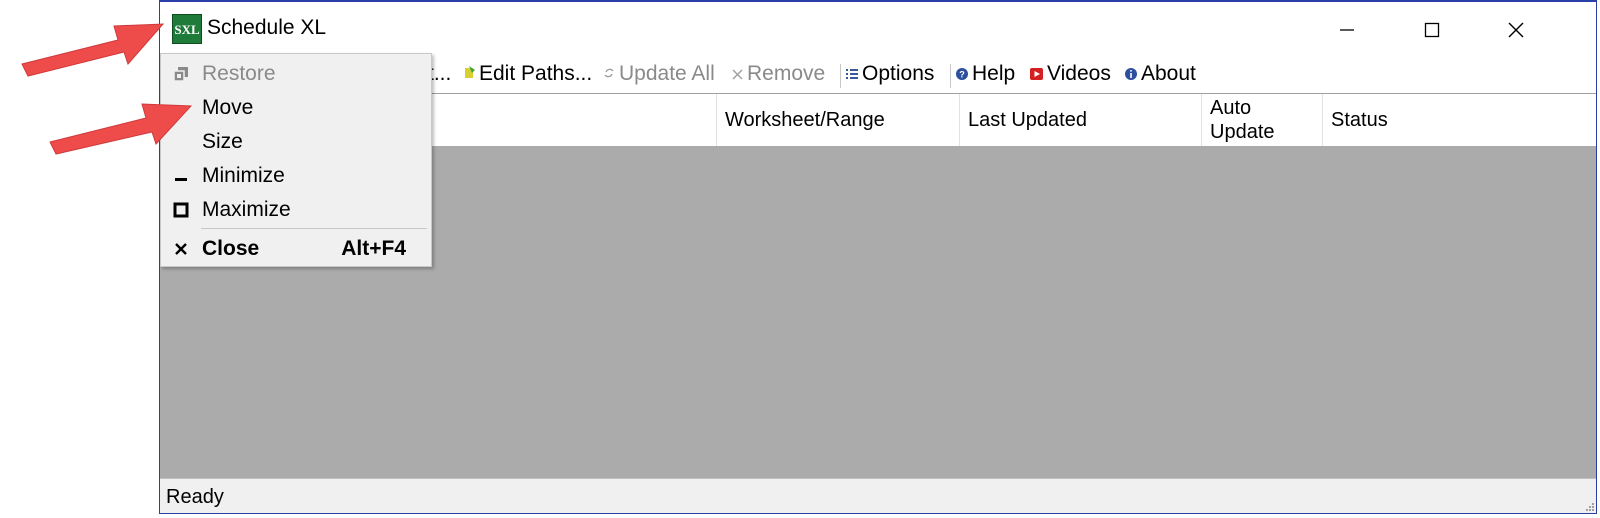 This screenshot has width=1600, height=518. I want to click on title-bar: SXL Schedule XL, so click(878, 29).